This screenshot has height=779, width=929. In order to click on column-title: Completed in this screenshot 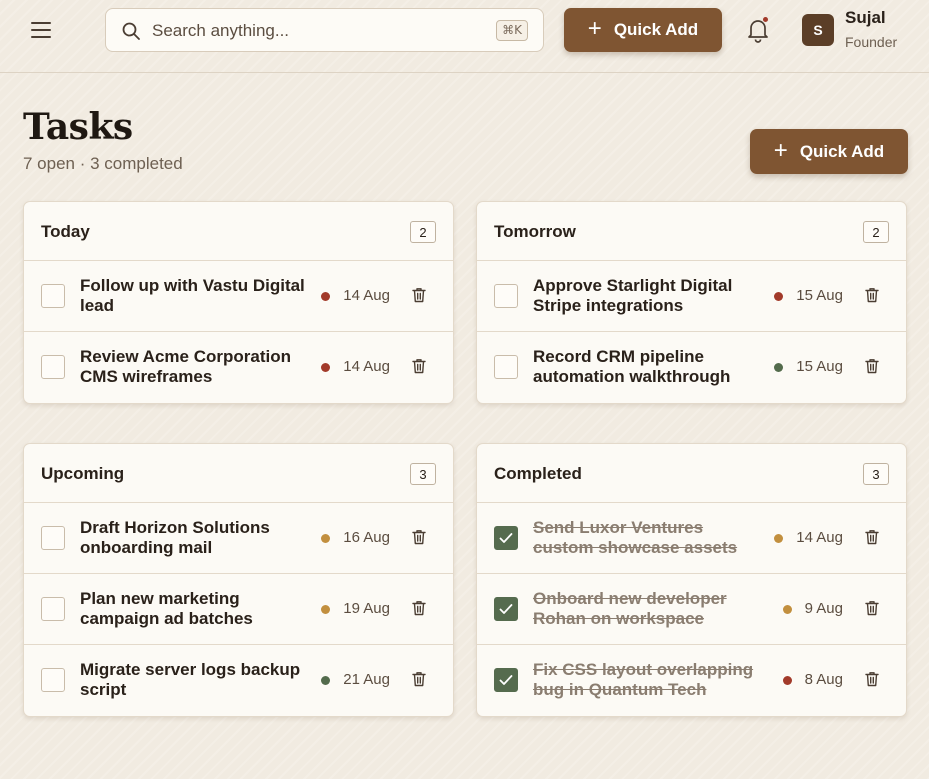, I will do `click(538, 473)`.